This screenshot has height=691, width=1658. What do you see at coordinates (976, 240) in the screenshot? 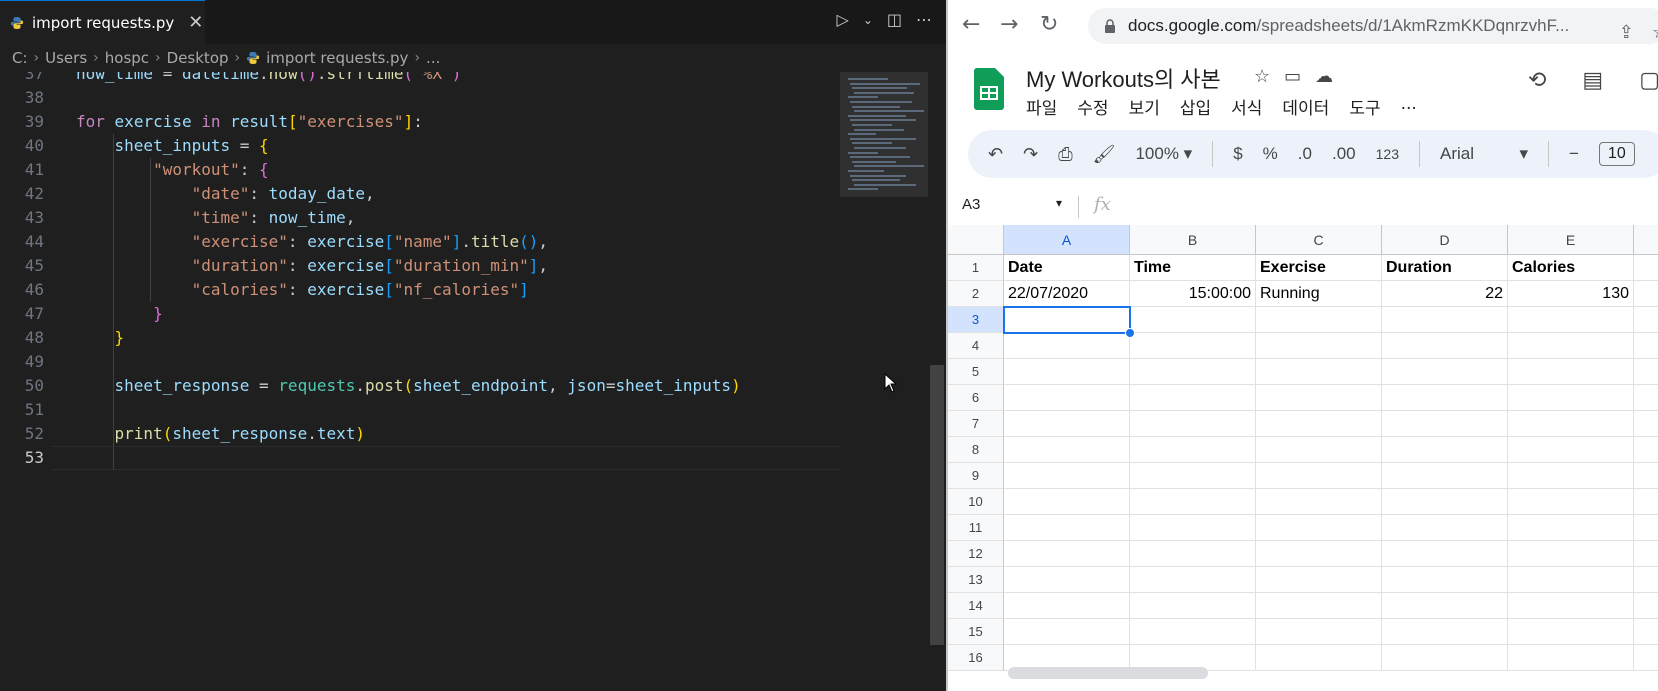
I see `select-all-corner` at bounding box center [976, 240].